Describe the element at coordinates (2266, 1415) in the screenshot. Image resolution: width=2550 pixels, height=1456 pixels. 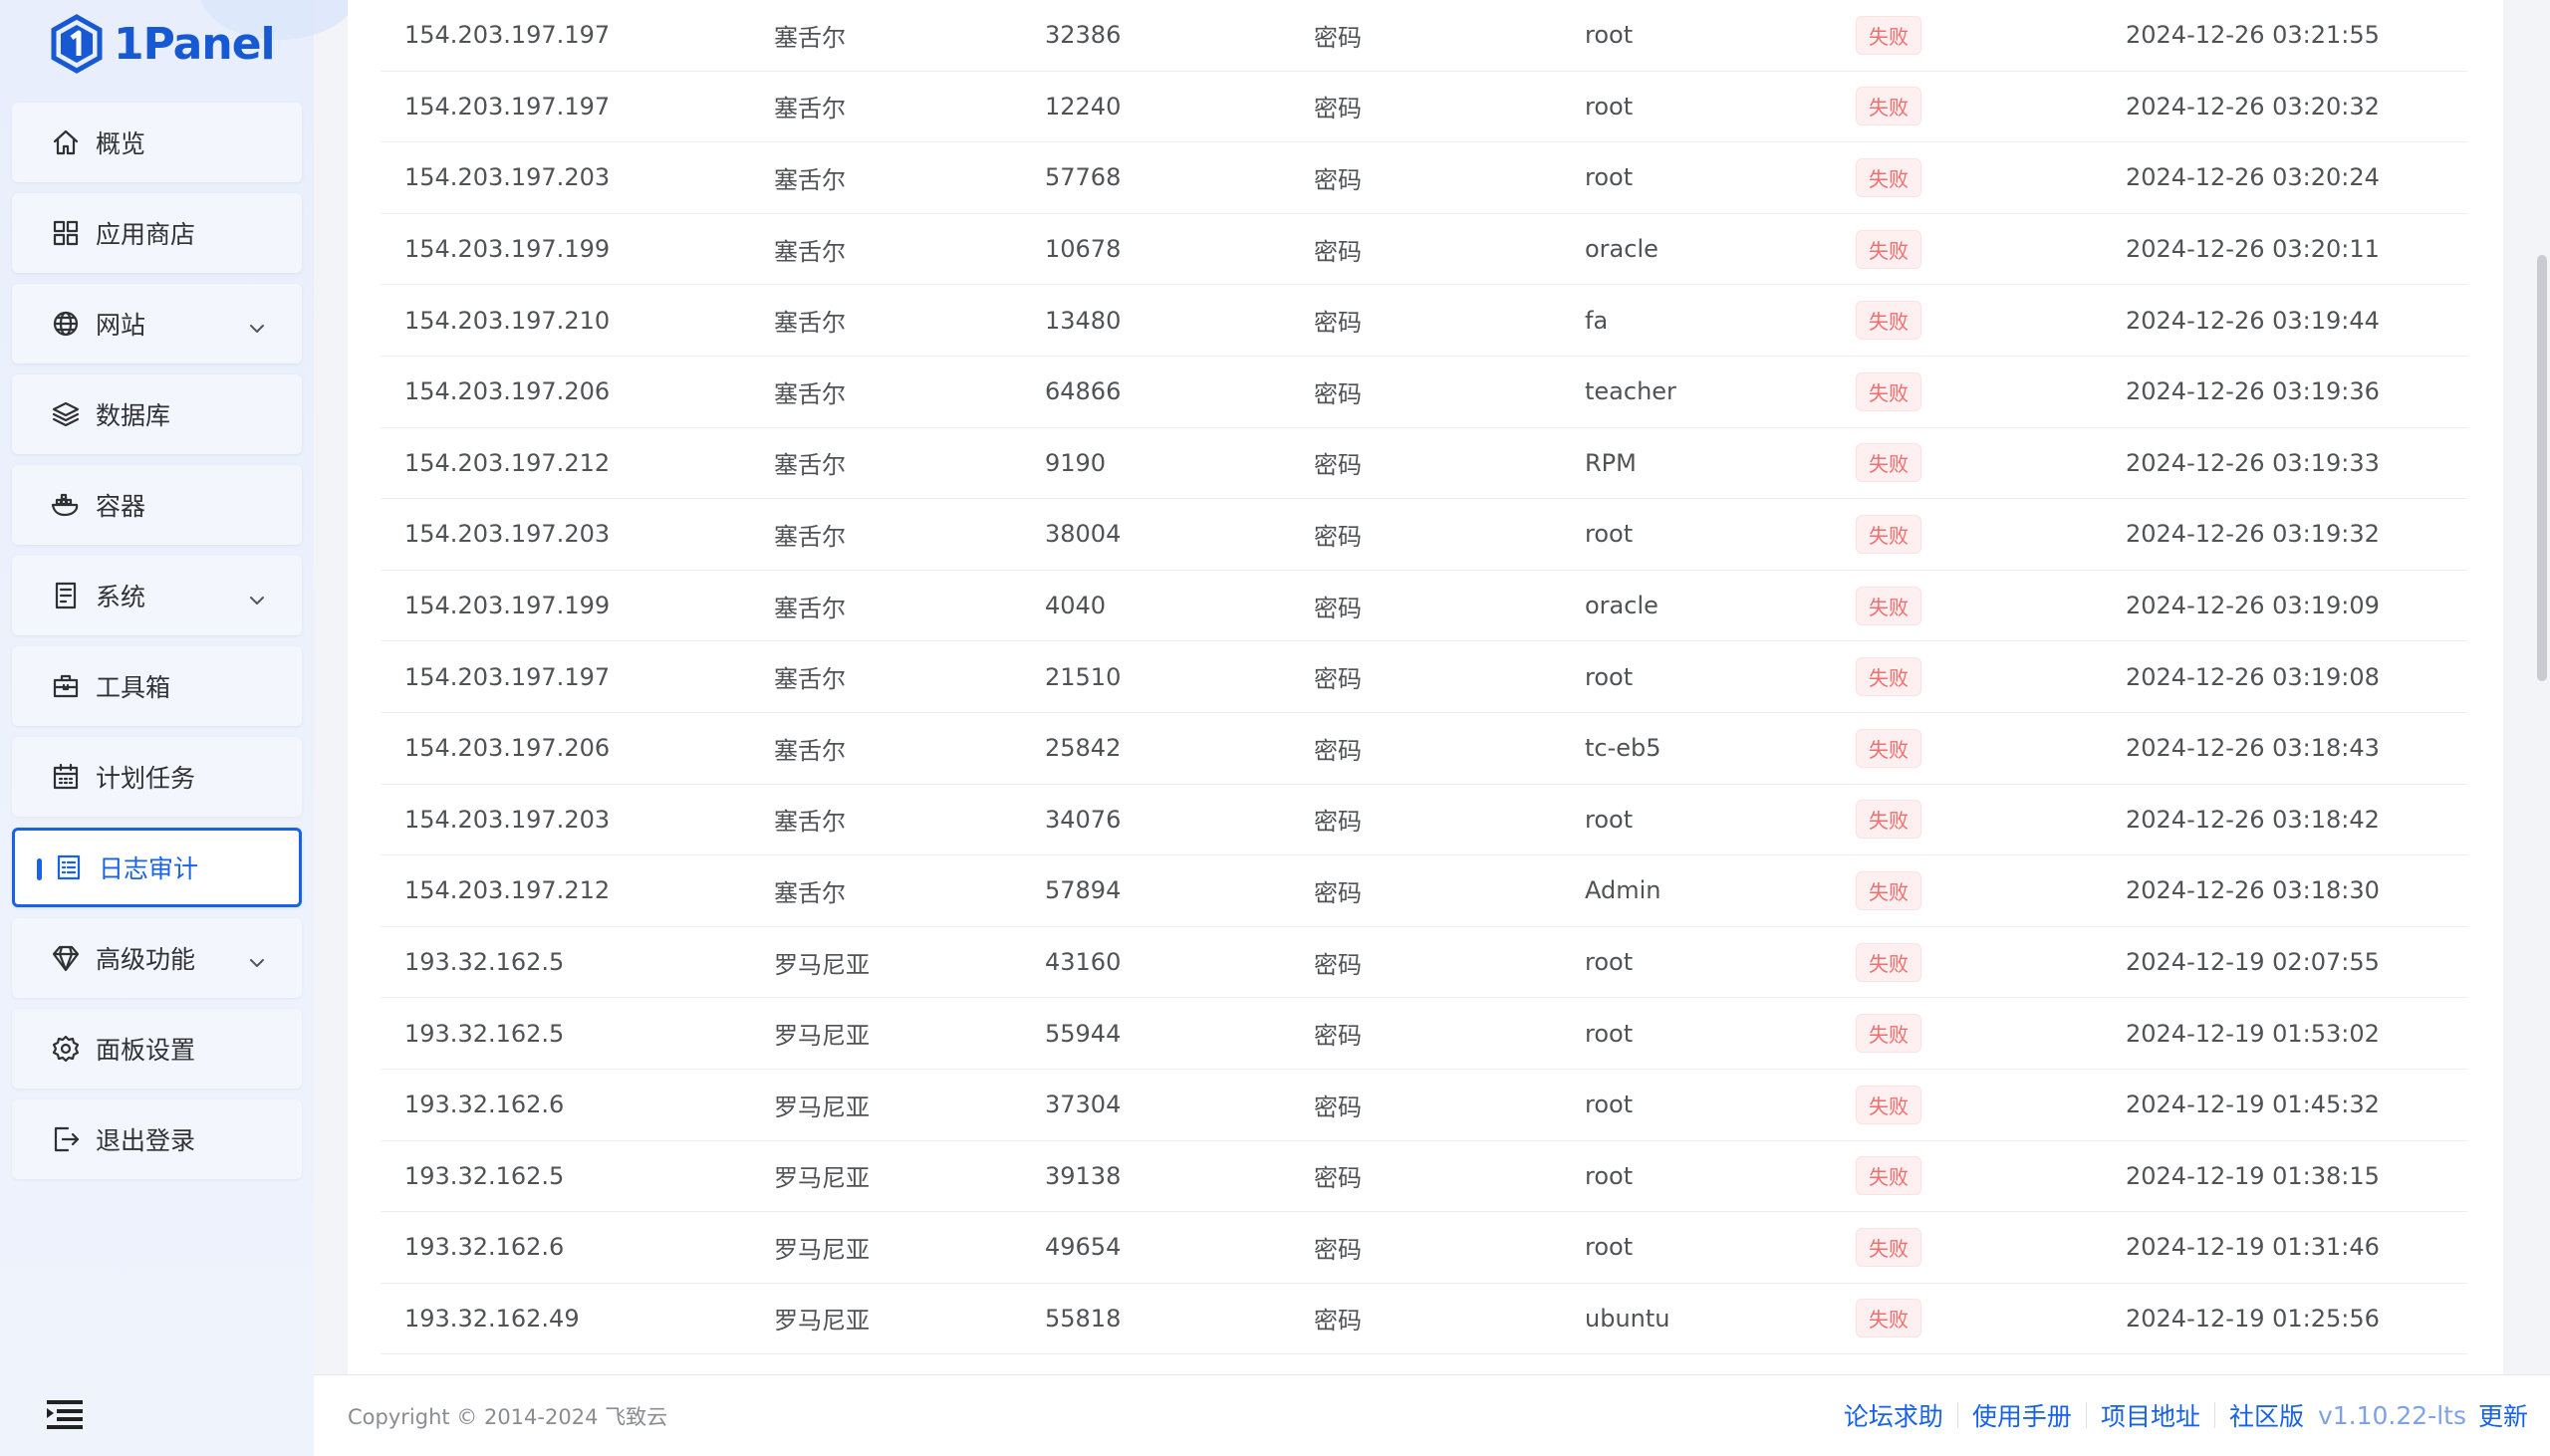
I see `edition-link: 社区版` at that location.